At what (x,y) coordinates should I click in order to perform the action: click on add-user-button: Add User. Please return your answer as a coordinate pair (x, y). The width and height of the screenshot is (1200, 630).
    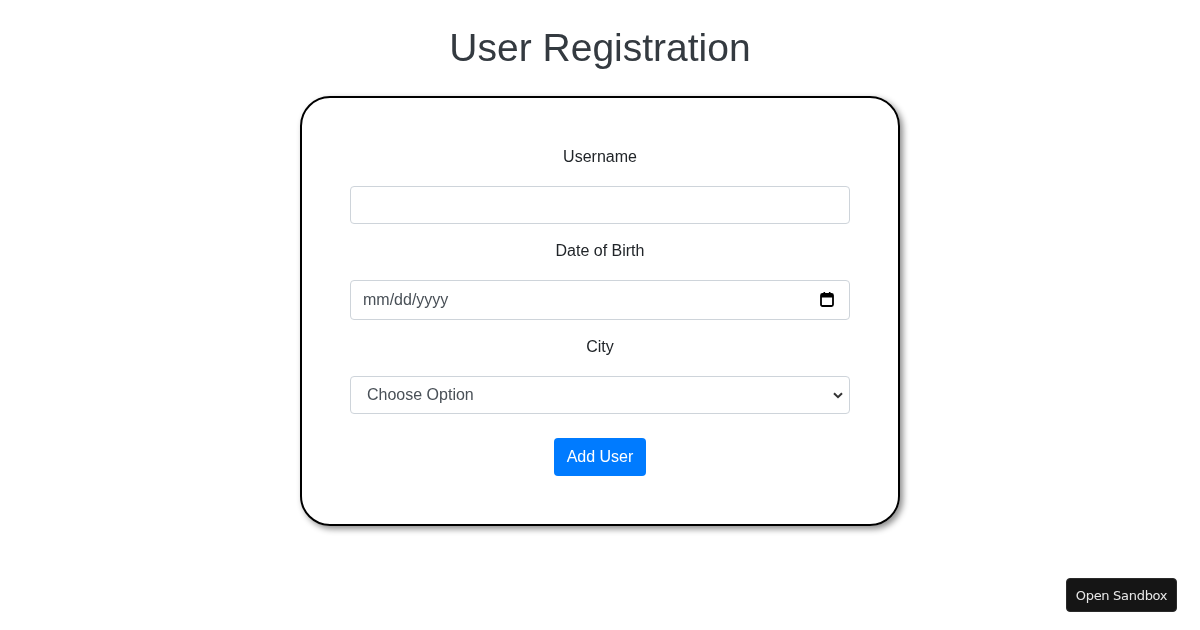
    Looking at the image, I should click on (600, 457).